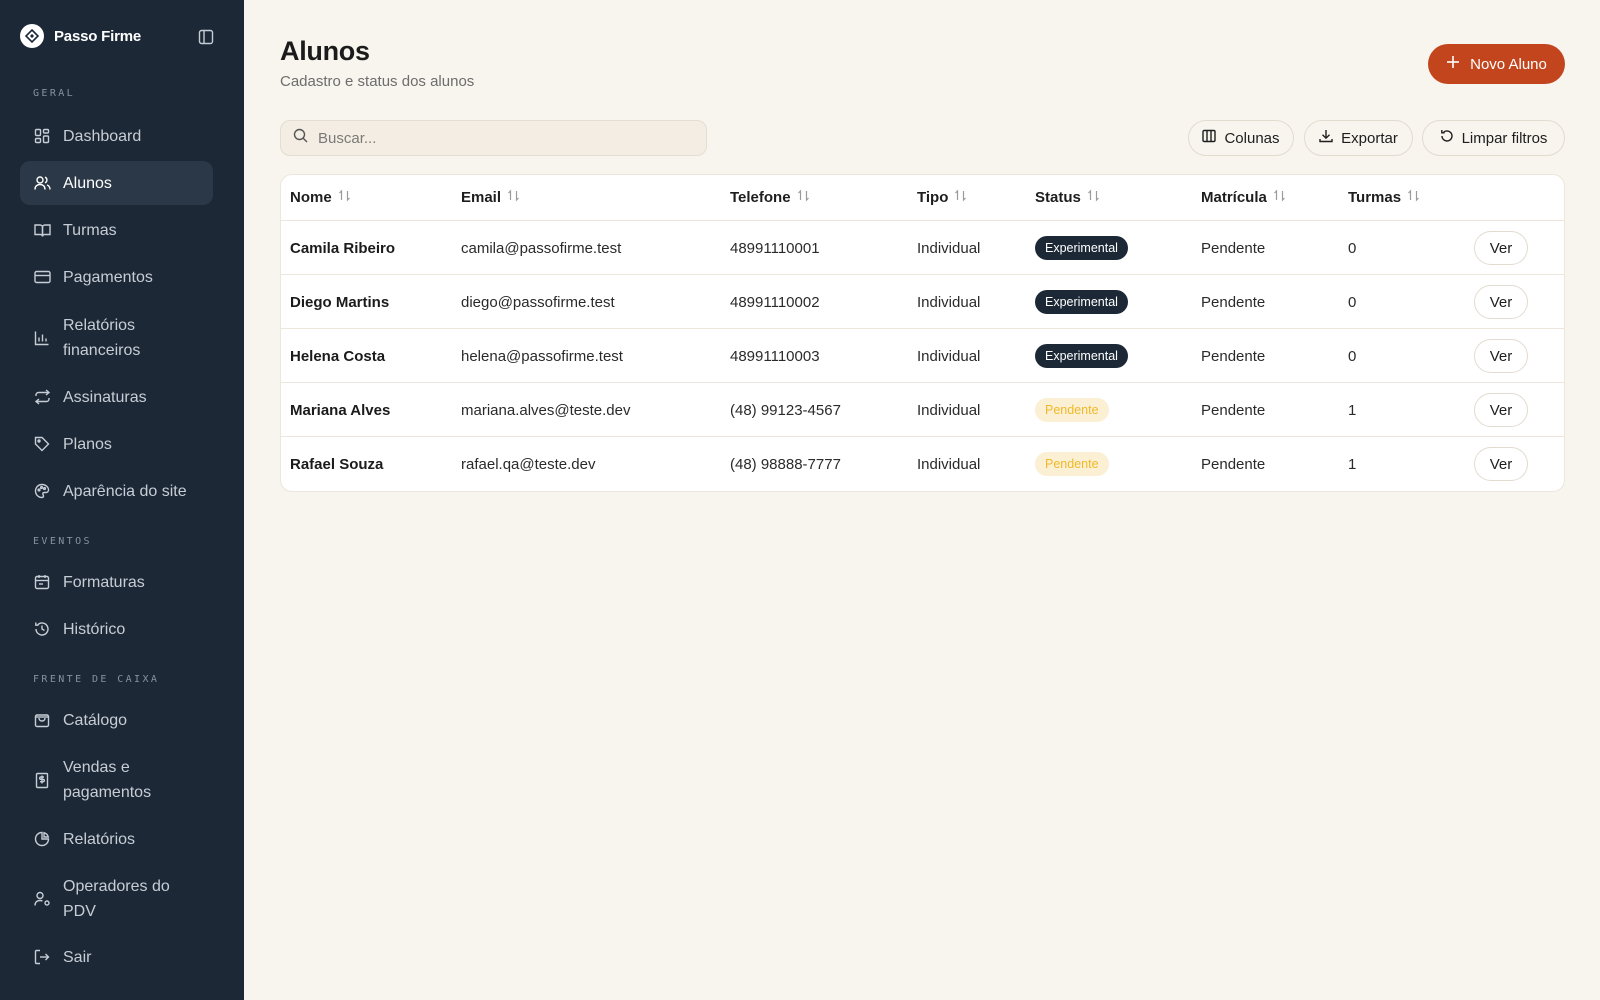 This screenshot has width=1600, height=1000. Describe the element at coordinates (377, 81) in the screenshot. I see `page-subtitle: Cadastro e status dos alunos` at that location.